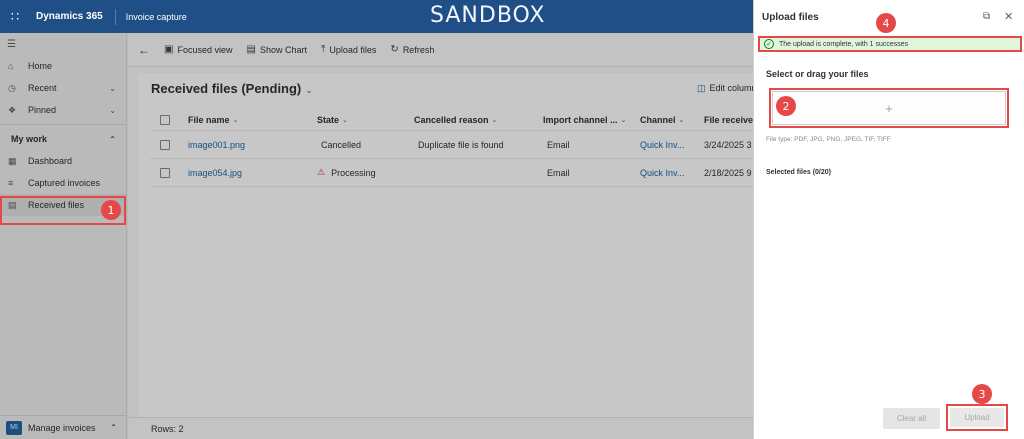  What do you see at coordinates (15, 17) in the screenshot?
I see `waffle-icon: ∷` at bounding box center [15, 17].